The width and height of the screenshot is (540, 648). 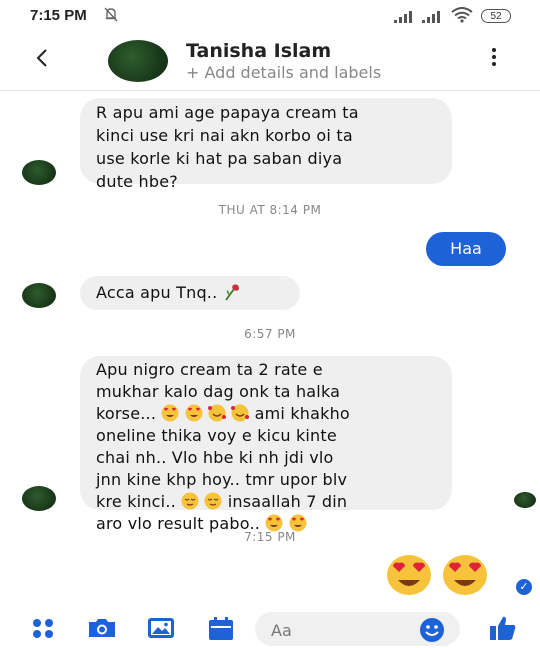 I want to click on status-time: 7:15 PM, so click(x=58, y=15).